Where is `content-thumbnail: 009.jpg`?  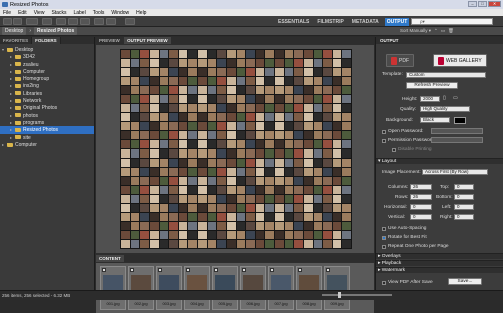
content-thumbnail: 009.jpg is located at coordinates (337, 288).